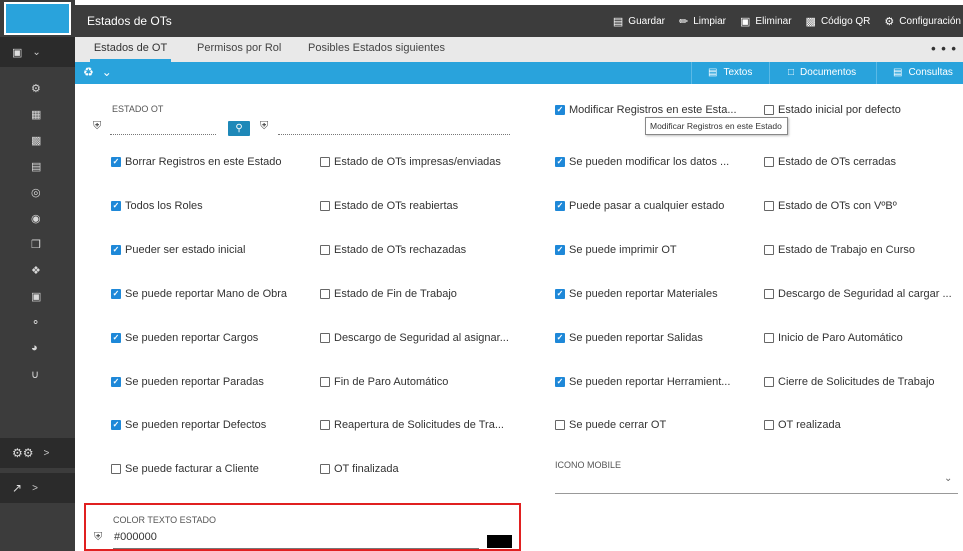  Describe the element at coordinates (766, 21) in the screenshot. I see `delete-button: ▣ Eliminar` at that location.